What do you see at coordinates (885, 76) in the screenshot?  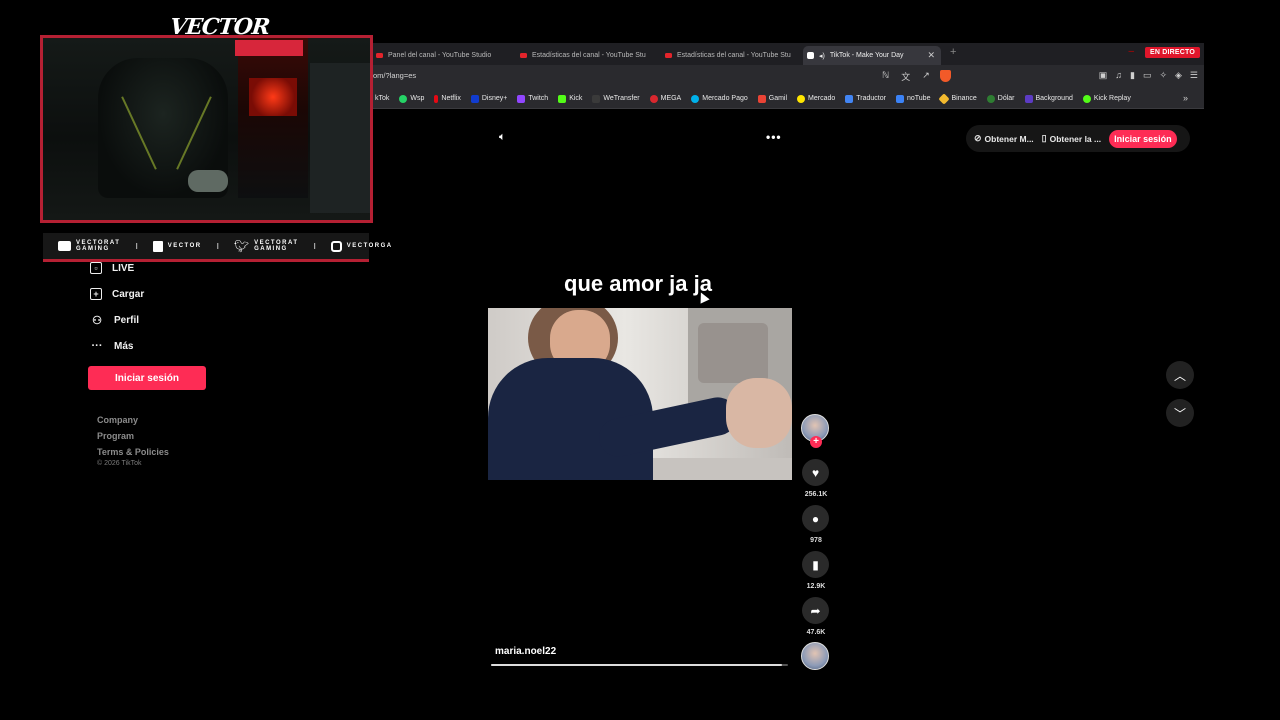 I see `reader-icon: ℕ` at bounding box center [885, 76].